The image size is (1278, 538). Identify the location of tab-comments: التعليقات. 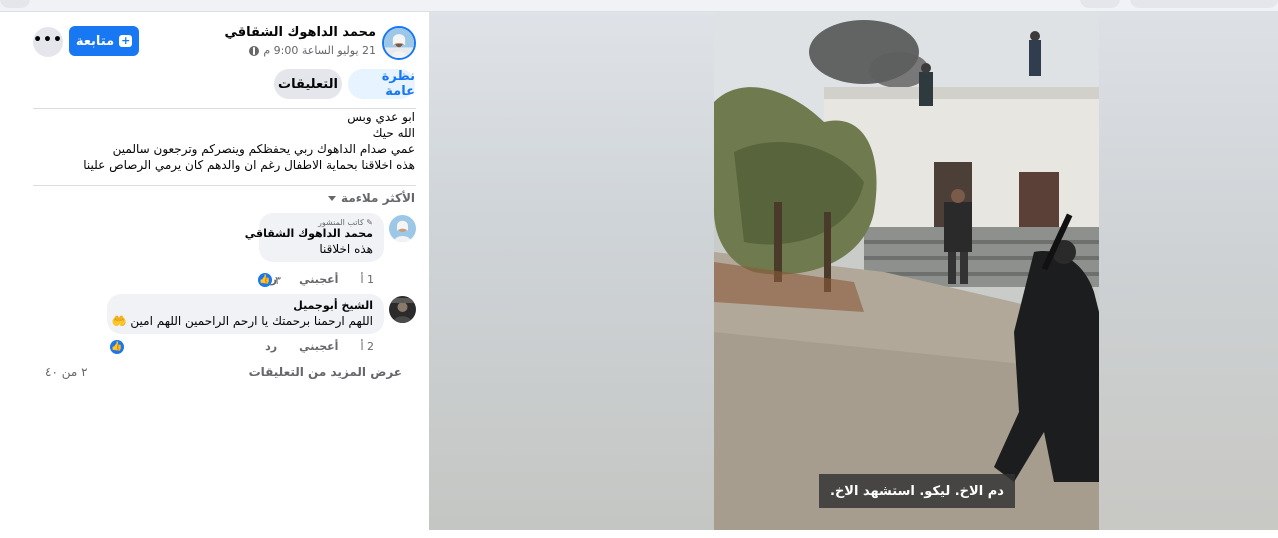
(308, 84).